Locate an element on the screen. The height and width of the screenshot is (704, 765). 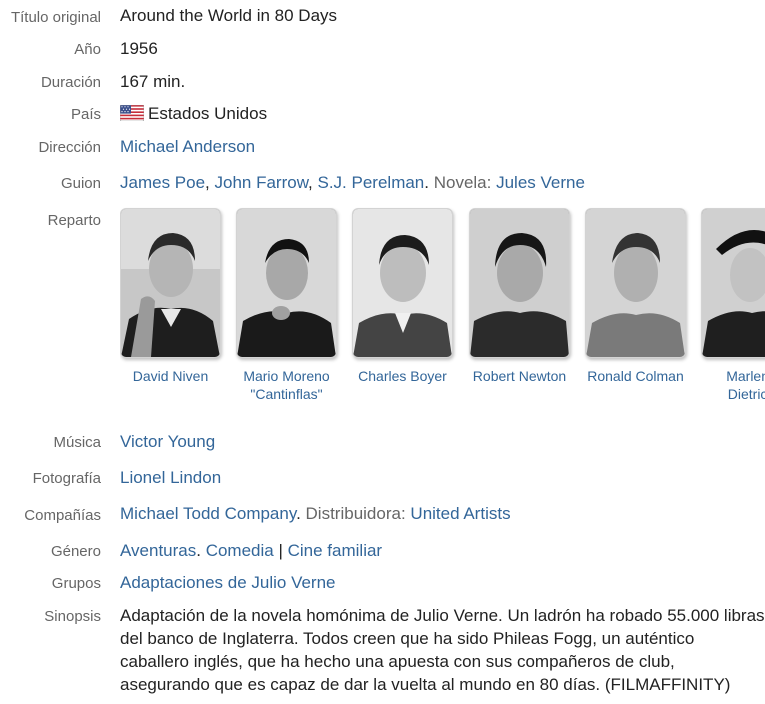
actor-name: David Niven is located at coordinates (178, 376).